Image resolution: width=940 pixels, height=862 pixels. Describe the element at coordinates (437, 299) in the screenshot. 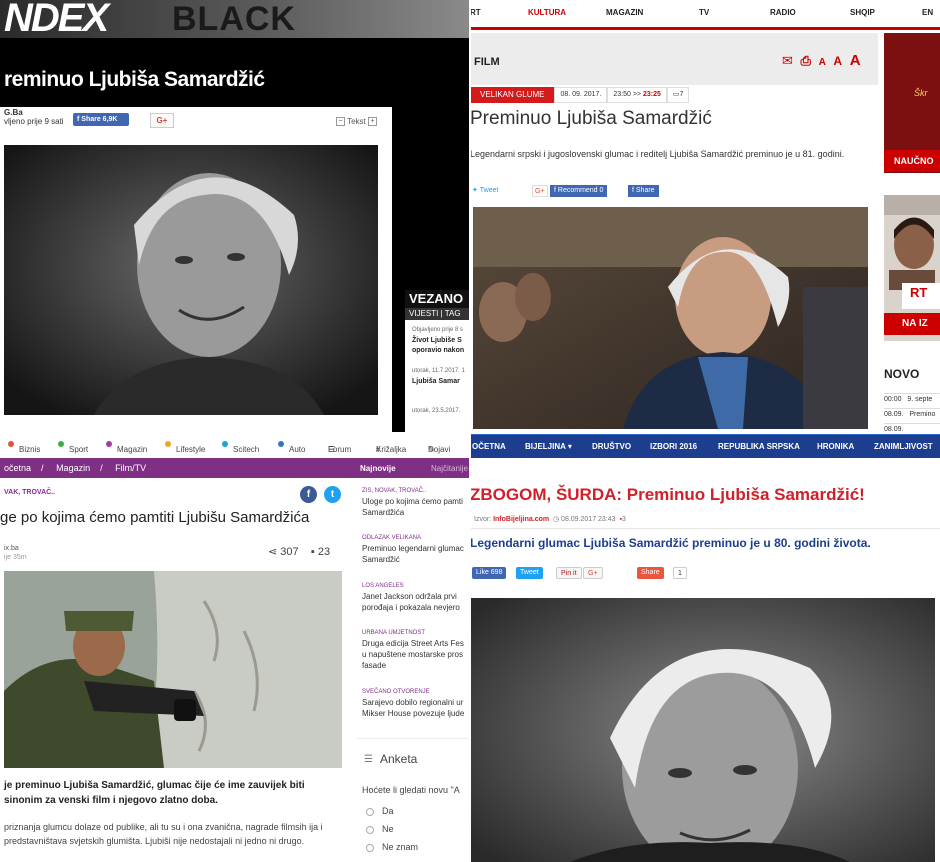

I see `related-heading: VEZANO` at that location.